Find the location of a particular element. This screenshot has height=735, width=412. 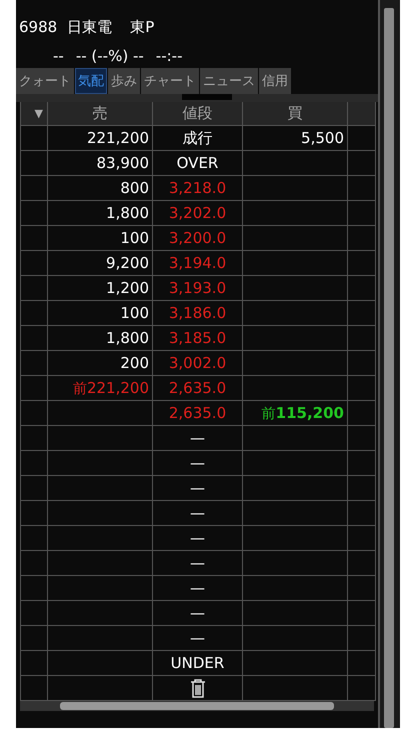

column-header: 売 is located at coordinates (100, 114).